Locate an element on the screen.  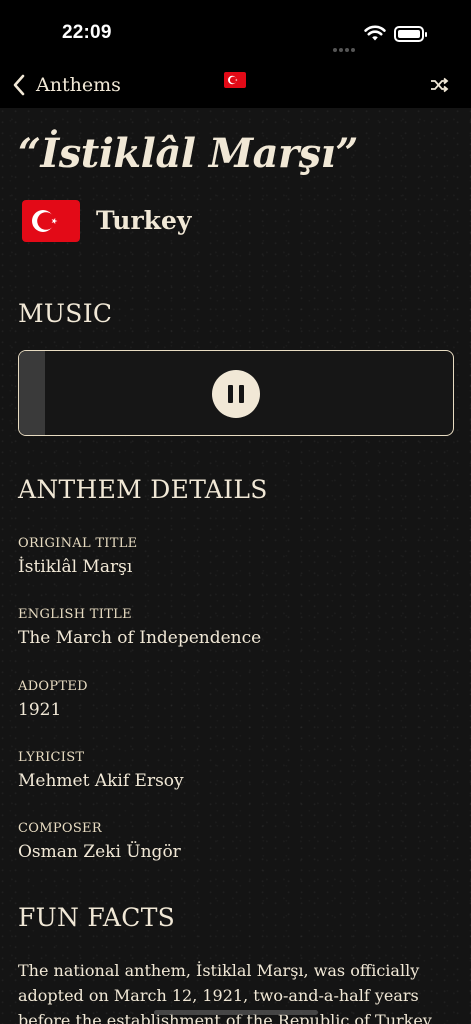
english-title-label: ENGLISH TITLE is located at coordinates (75, 614).